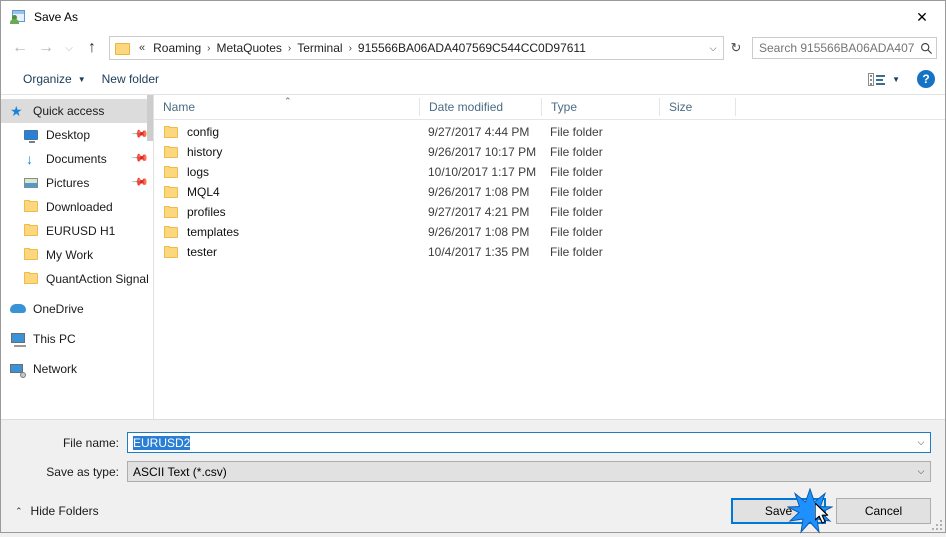  Describe the element at coordinates (482, 172) in the screenshot. I see `row-date: 10/10/2017 1:17 PM` at that location.